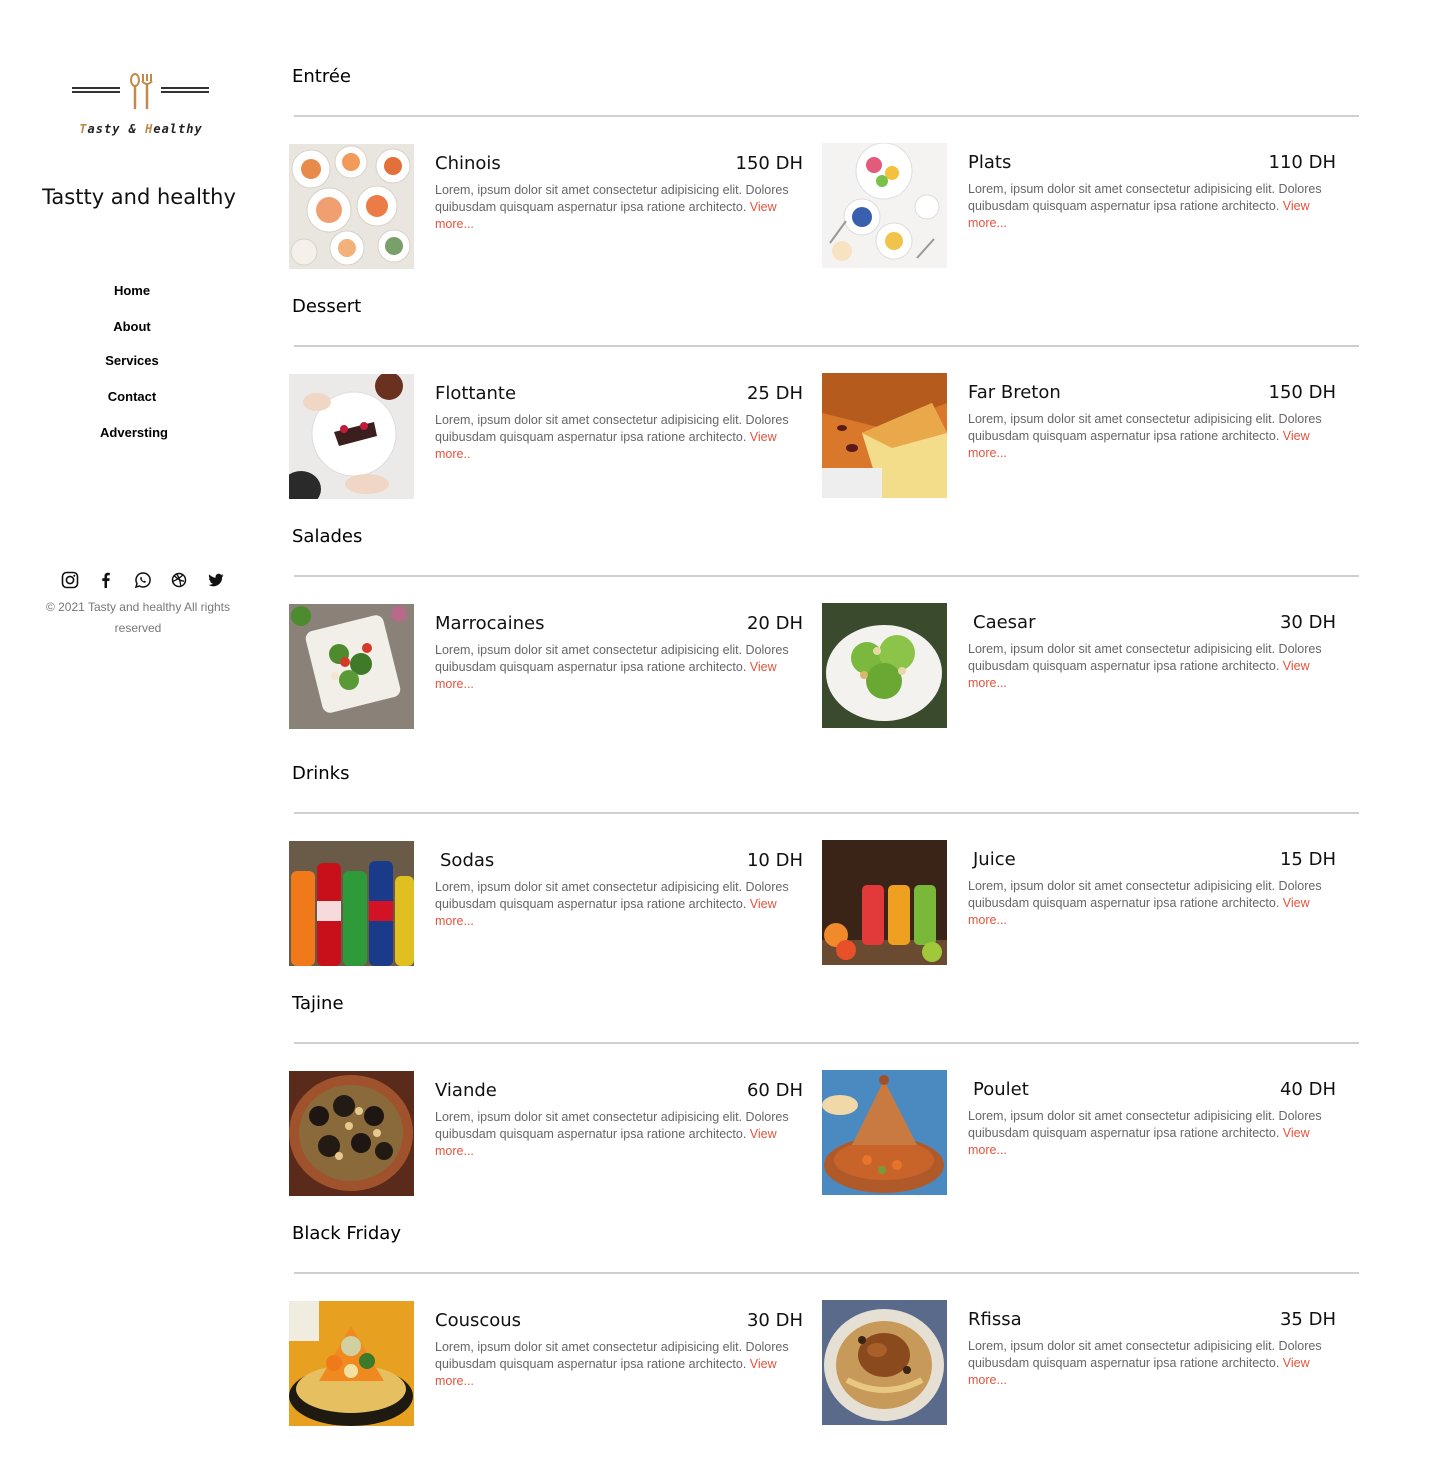  I want to click on item-name: Couscous, so click(478, 1320).